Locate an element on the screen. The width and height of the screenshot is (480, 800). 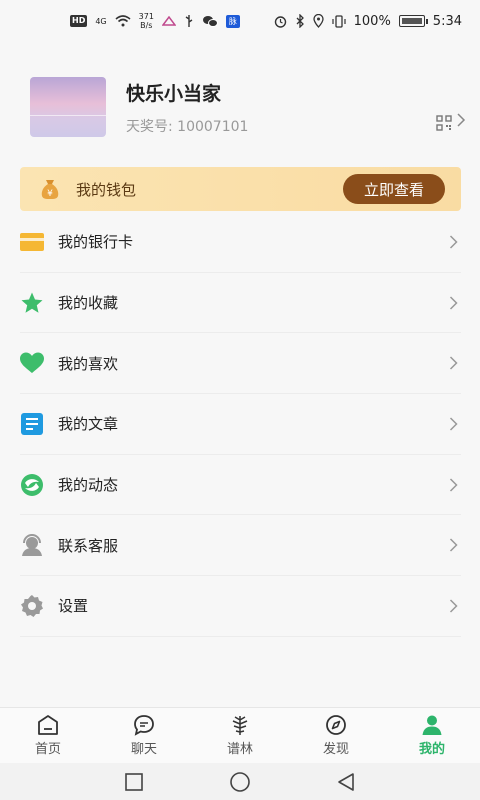
home-icon is located at coordinates (48, 725).